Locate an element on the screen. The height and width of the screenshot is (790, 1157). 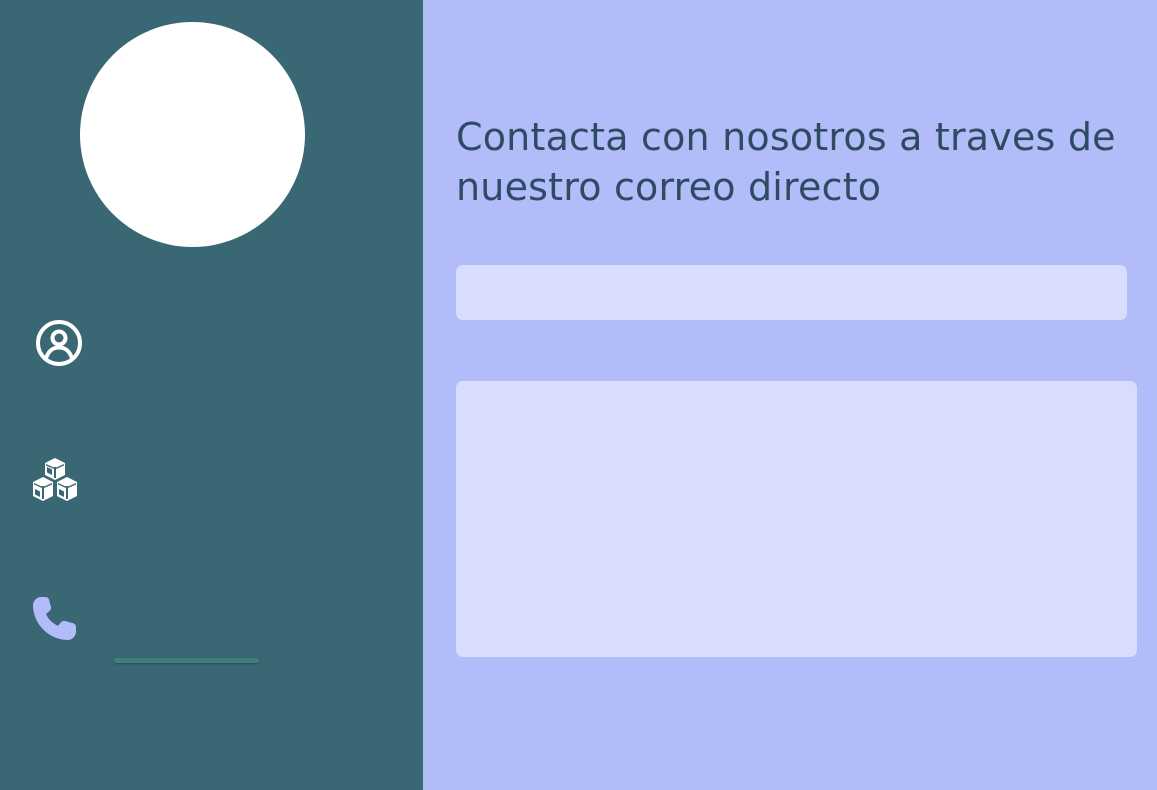
user-circle-icon is located at coordinates (59, 343).